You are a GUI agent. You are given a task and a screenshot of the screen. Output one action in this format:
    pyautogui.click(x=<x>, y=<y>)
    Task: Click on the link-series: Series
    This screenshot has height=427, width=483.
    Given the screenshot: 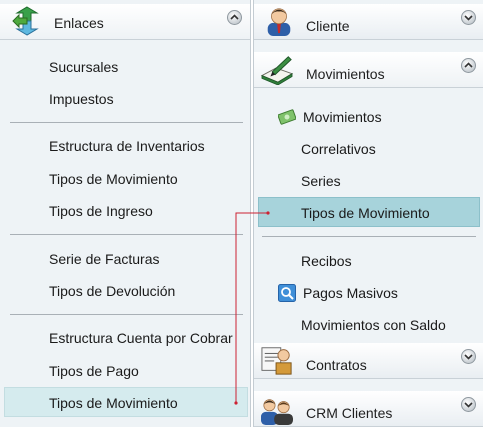 What is the action you would take?
    pyautogui.click(x=321, y=181)
    